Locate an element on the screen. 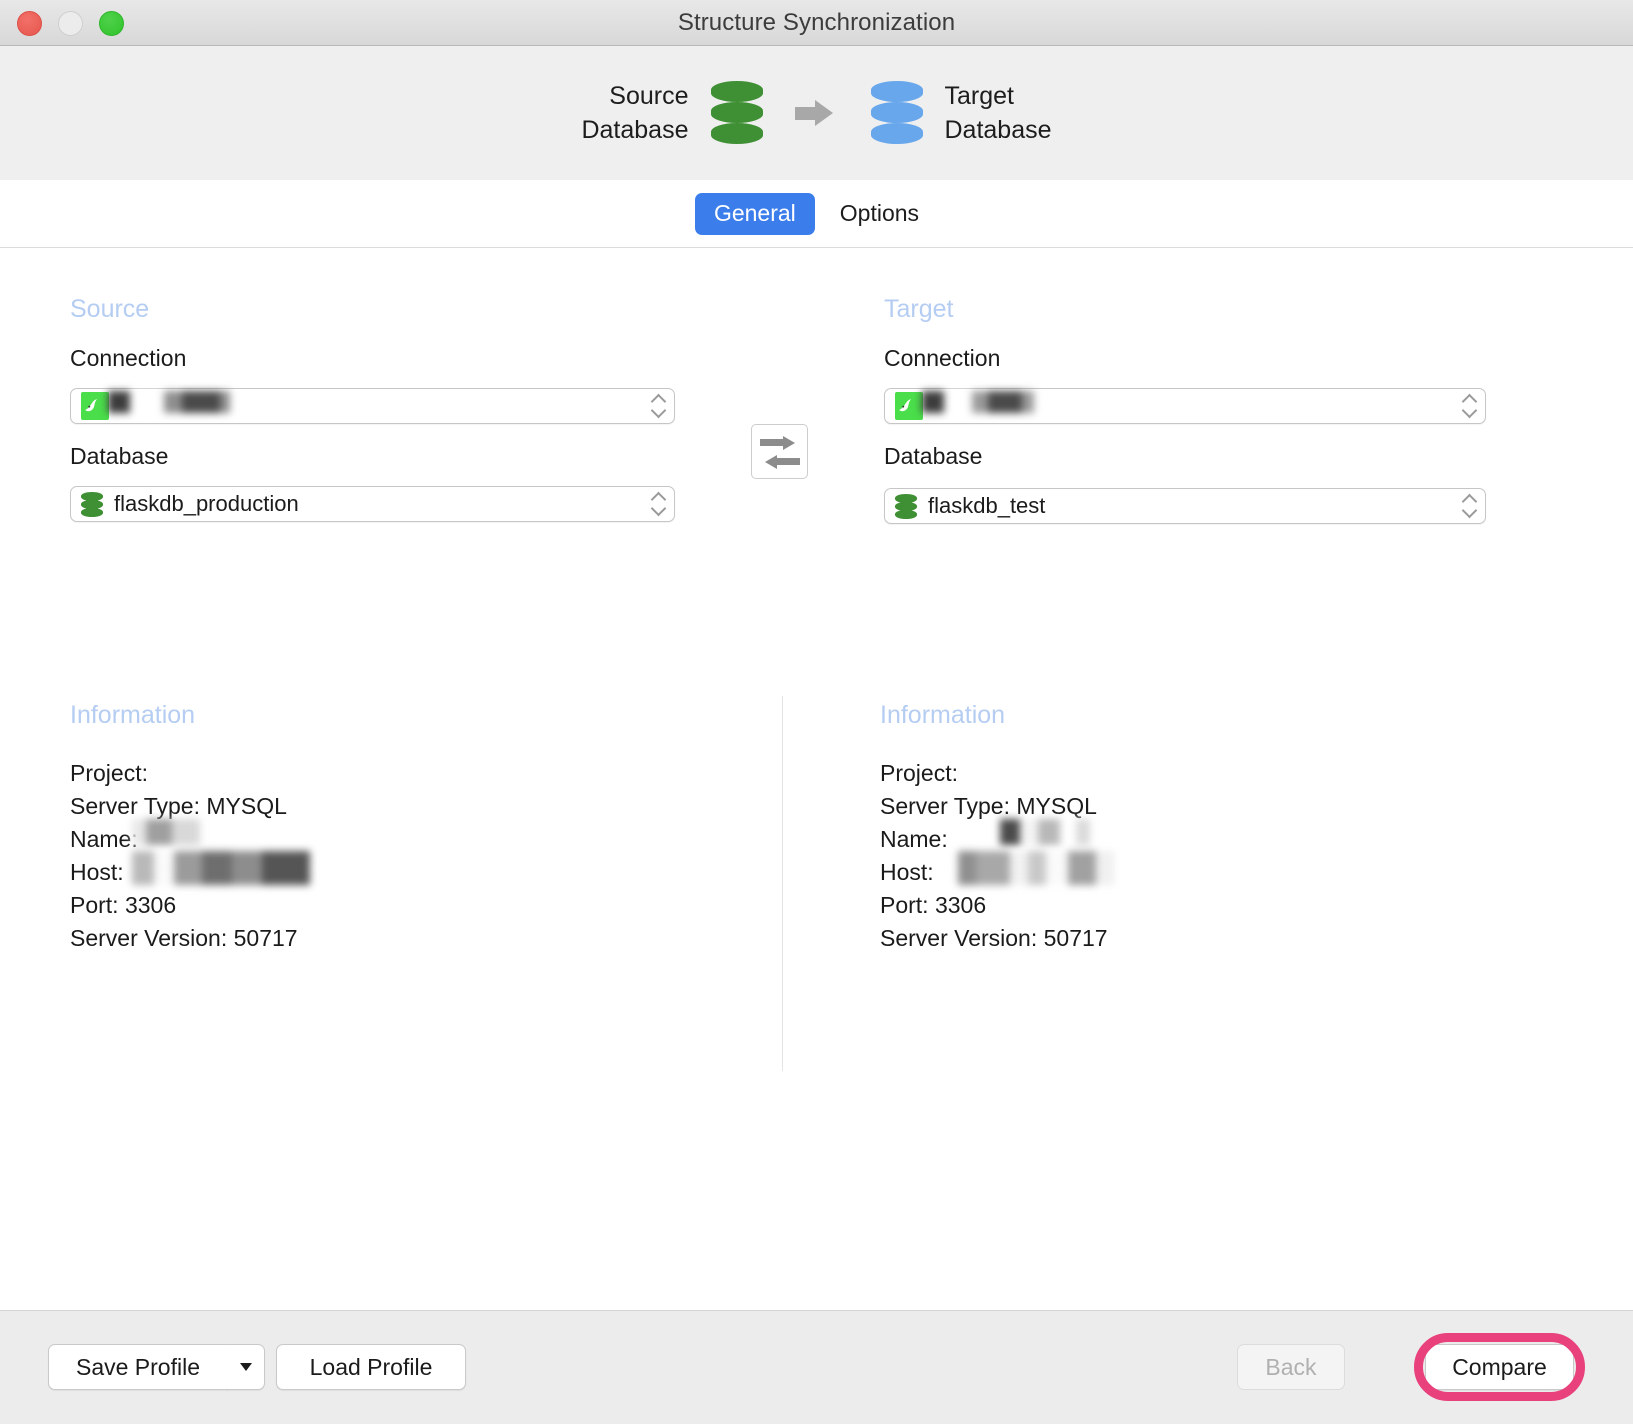  database-cylinder-blue-icon is located at coordinates (896, 113).